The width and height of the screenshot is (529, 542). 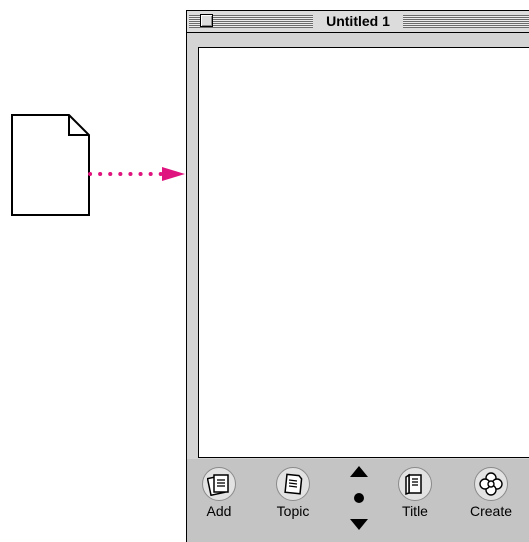 What do you see at coordinates (359, 472) in the screenshot?
I see `scroll-up-icon` at bounding box center [359, 472].